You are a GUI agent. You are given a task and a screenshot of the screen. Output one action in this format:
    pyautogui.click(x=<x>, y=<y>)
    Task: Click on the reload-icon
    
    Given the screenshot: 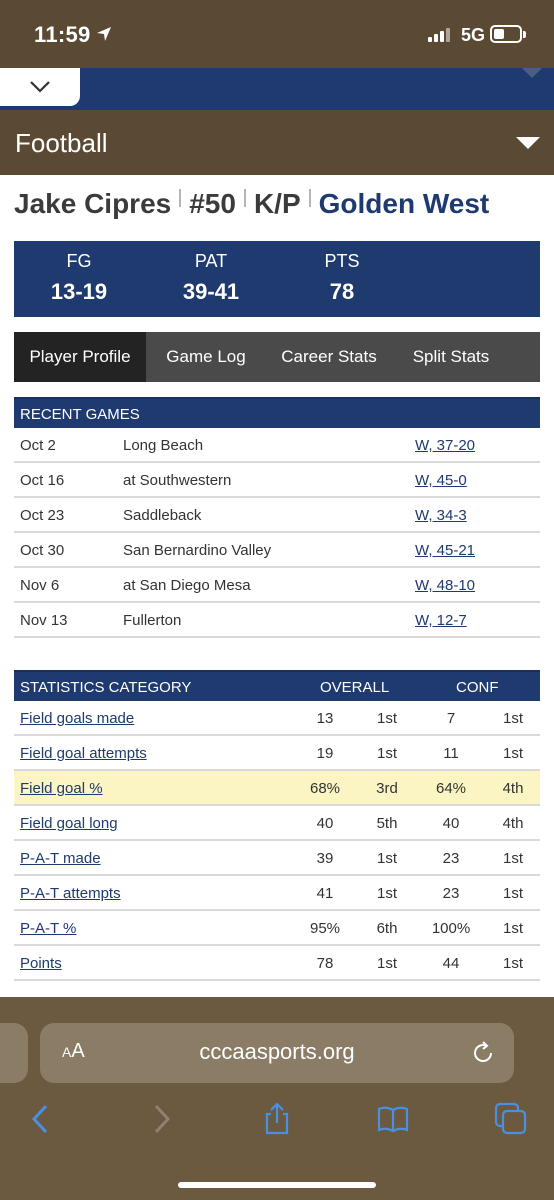 What is the action you would take?
    pyautogui.click(x=483, y=1053)
    